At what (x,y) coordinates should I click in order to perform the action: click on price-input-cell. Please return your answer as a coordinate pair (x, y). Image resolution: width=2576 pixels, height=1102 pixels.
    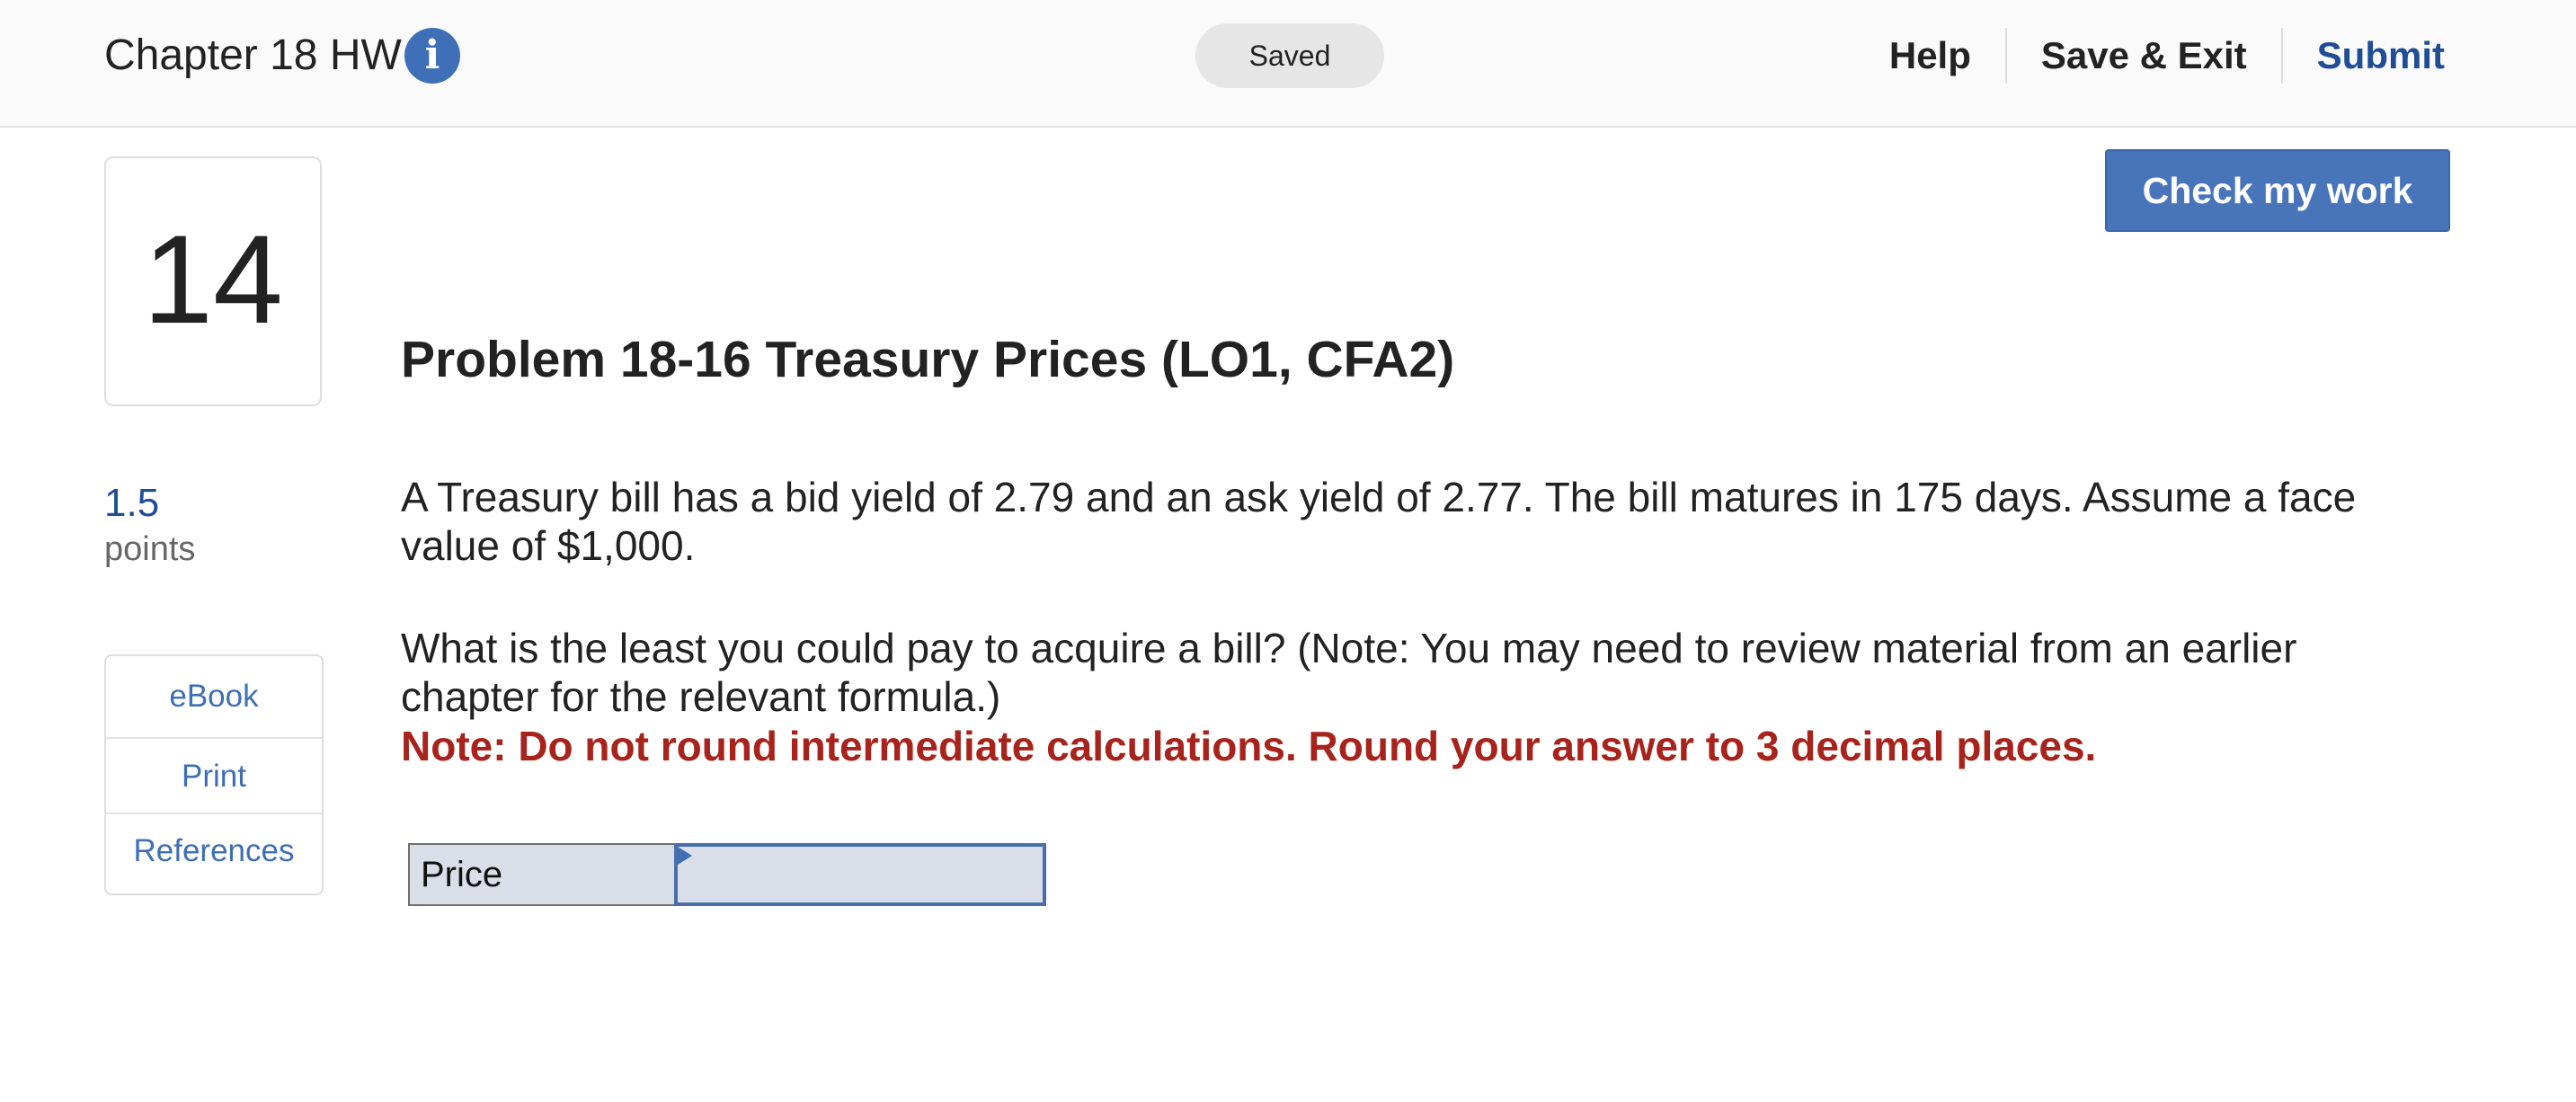
    Looking at the image, I should click on (860, 874).